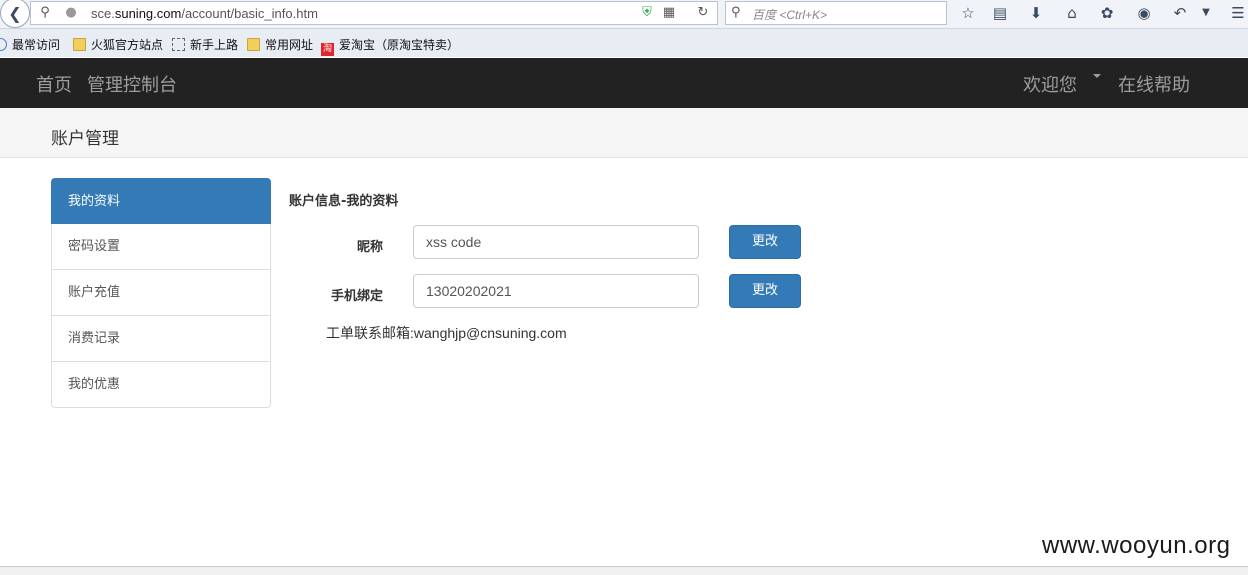 Image resolution: width=1248 pixels, height=575 pixels. I want to click on search-icon: ⚲, so click(736, 12).